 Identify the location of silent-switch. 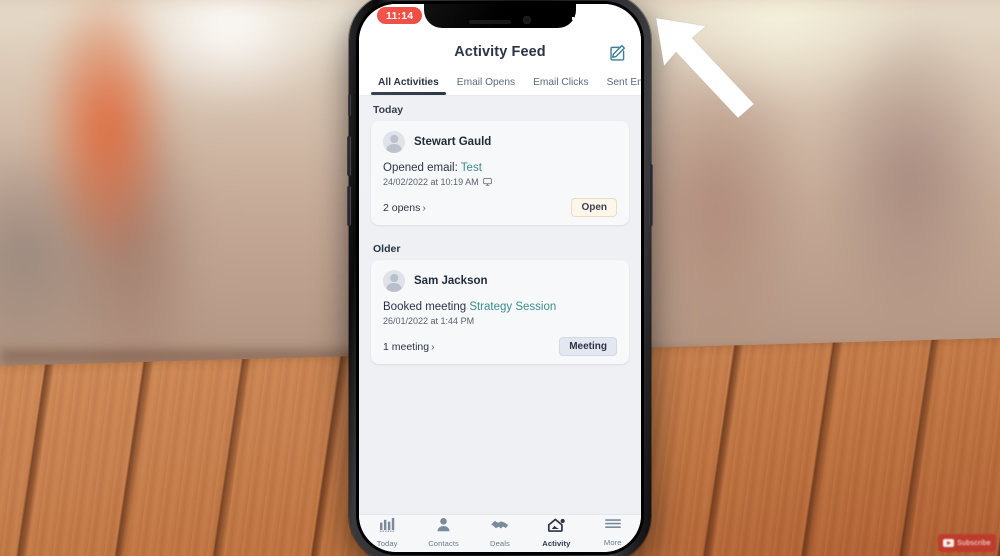
(349, 105).